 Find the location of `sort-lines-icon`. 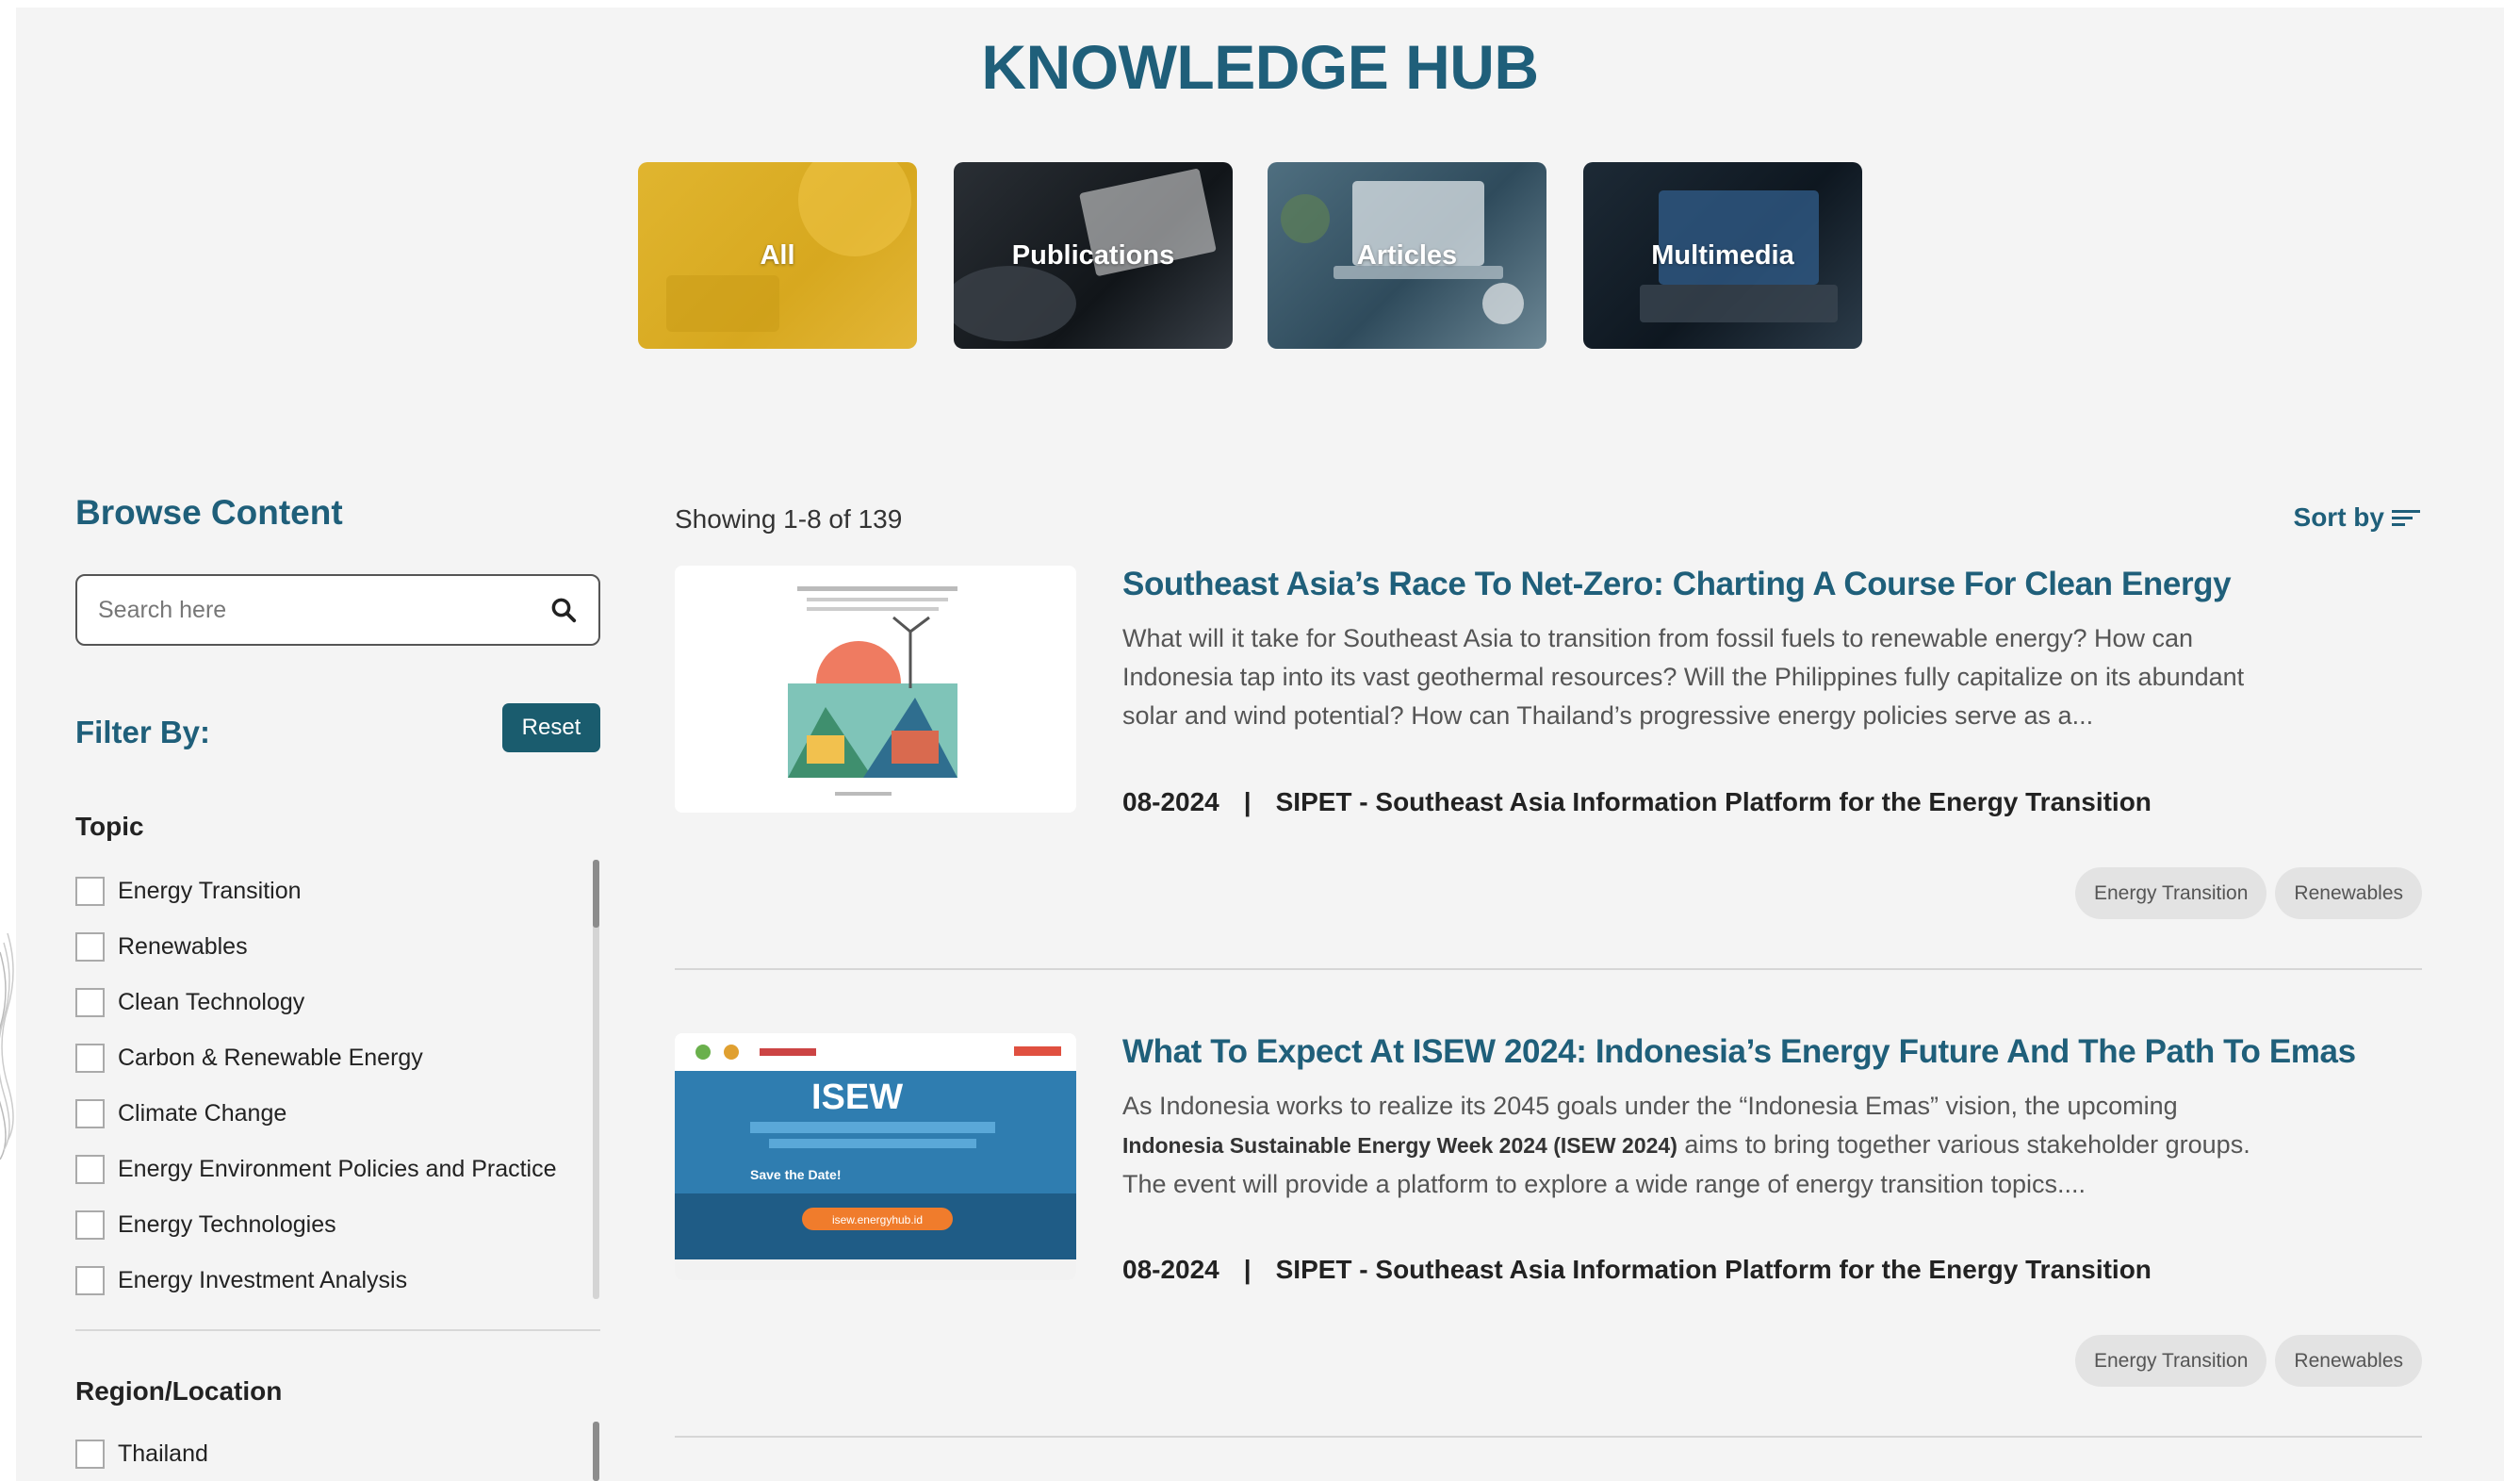

sort-lines-icon is located at coordinates (2406, 518).